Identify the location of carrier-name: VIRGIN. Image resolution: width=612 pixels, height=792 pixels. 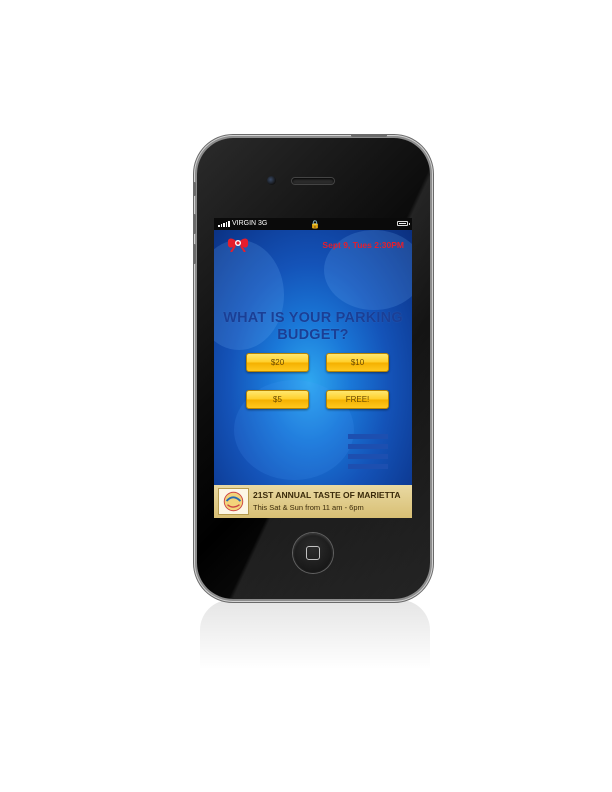
(244, 223).